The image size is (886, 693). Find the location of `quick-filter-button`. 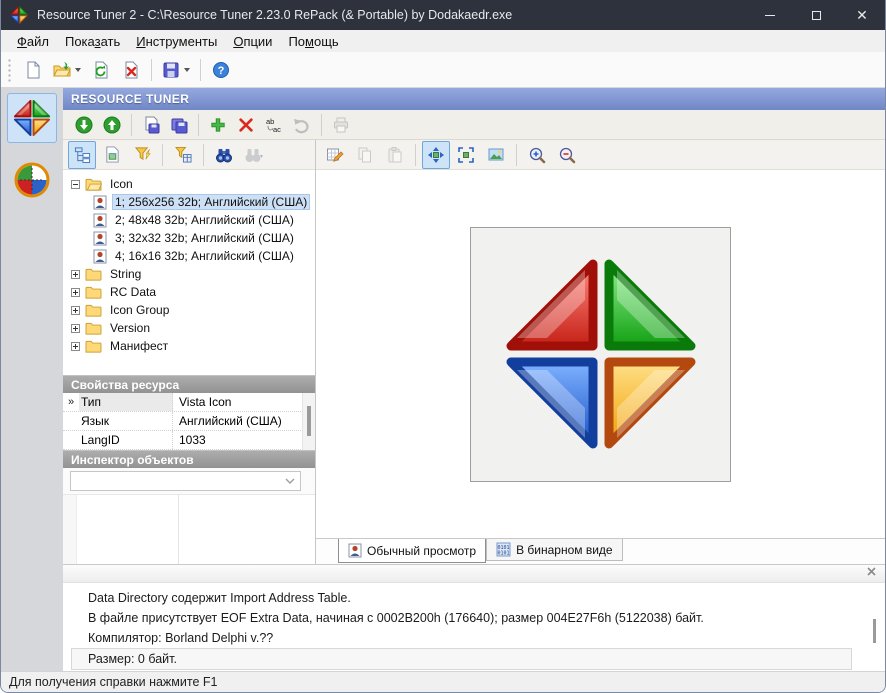

quick-filter-button is located at coordinates (142, 155).